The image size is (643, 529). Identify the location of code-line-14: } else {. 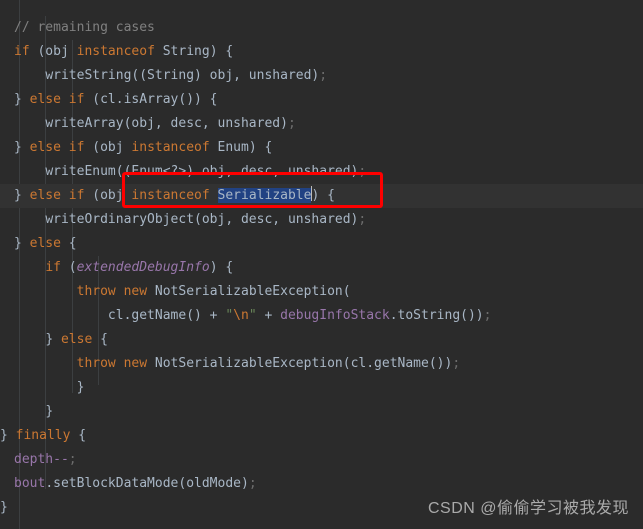
(321, 340).